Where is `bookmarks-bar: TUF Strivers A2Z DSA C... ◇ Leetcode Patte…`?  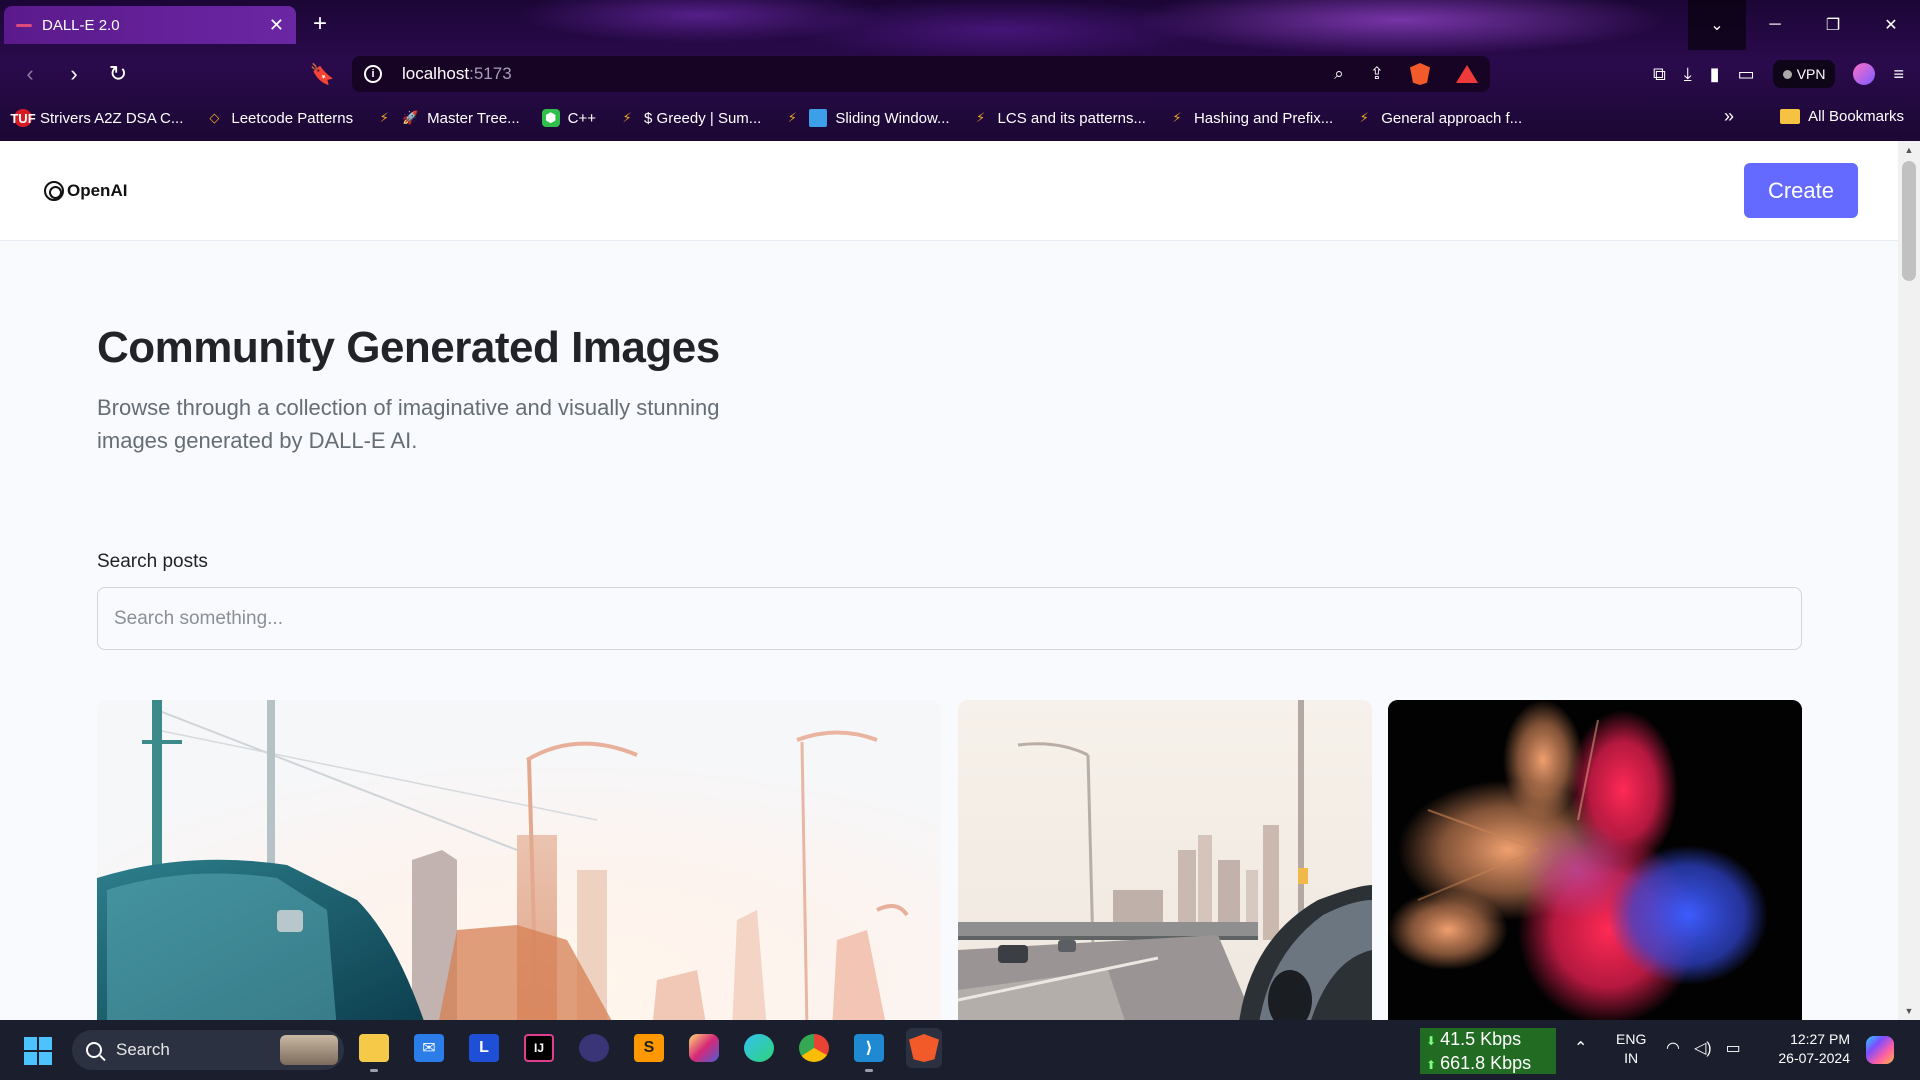 bookmarks-bar: TUF Strivers A2Z DSA C... ◇ Leetcode Patte… is located at coordinates (960, 118).